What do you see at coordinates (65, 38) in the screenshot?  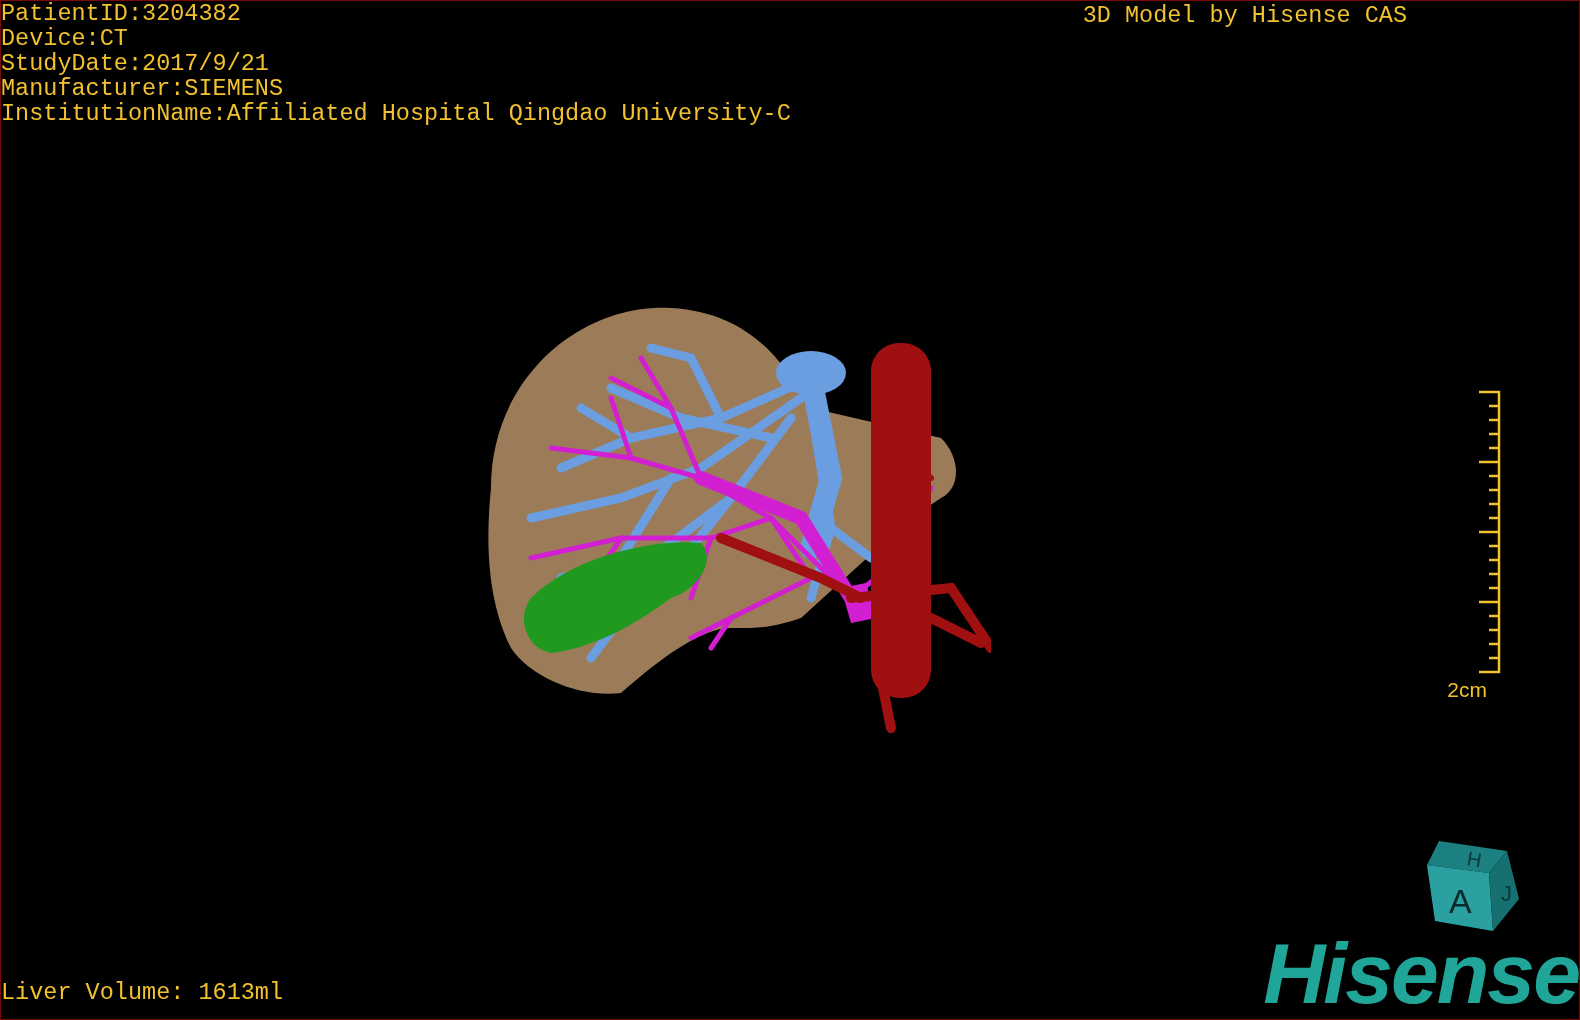 I see `patient-info-text: Device:CT` at bounding box center [65, 38].